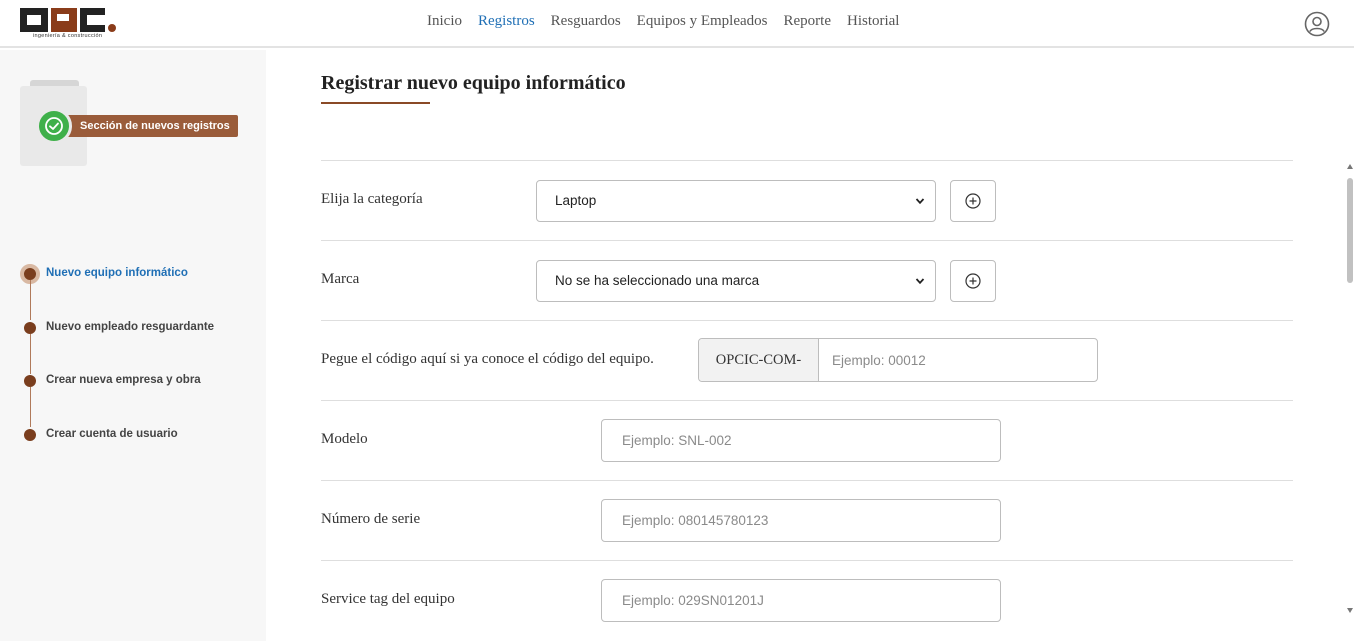 This screenshot has width=1354, height=641. I want to click on nav-equipos-empleados: Equipos y Empleados, so click(702, 21).